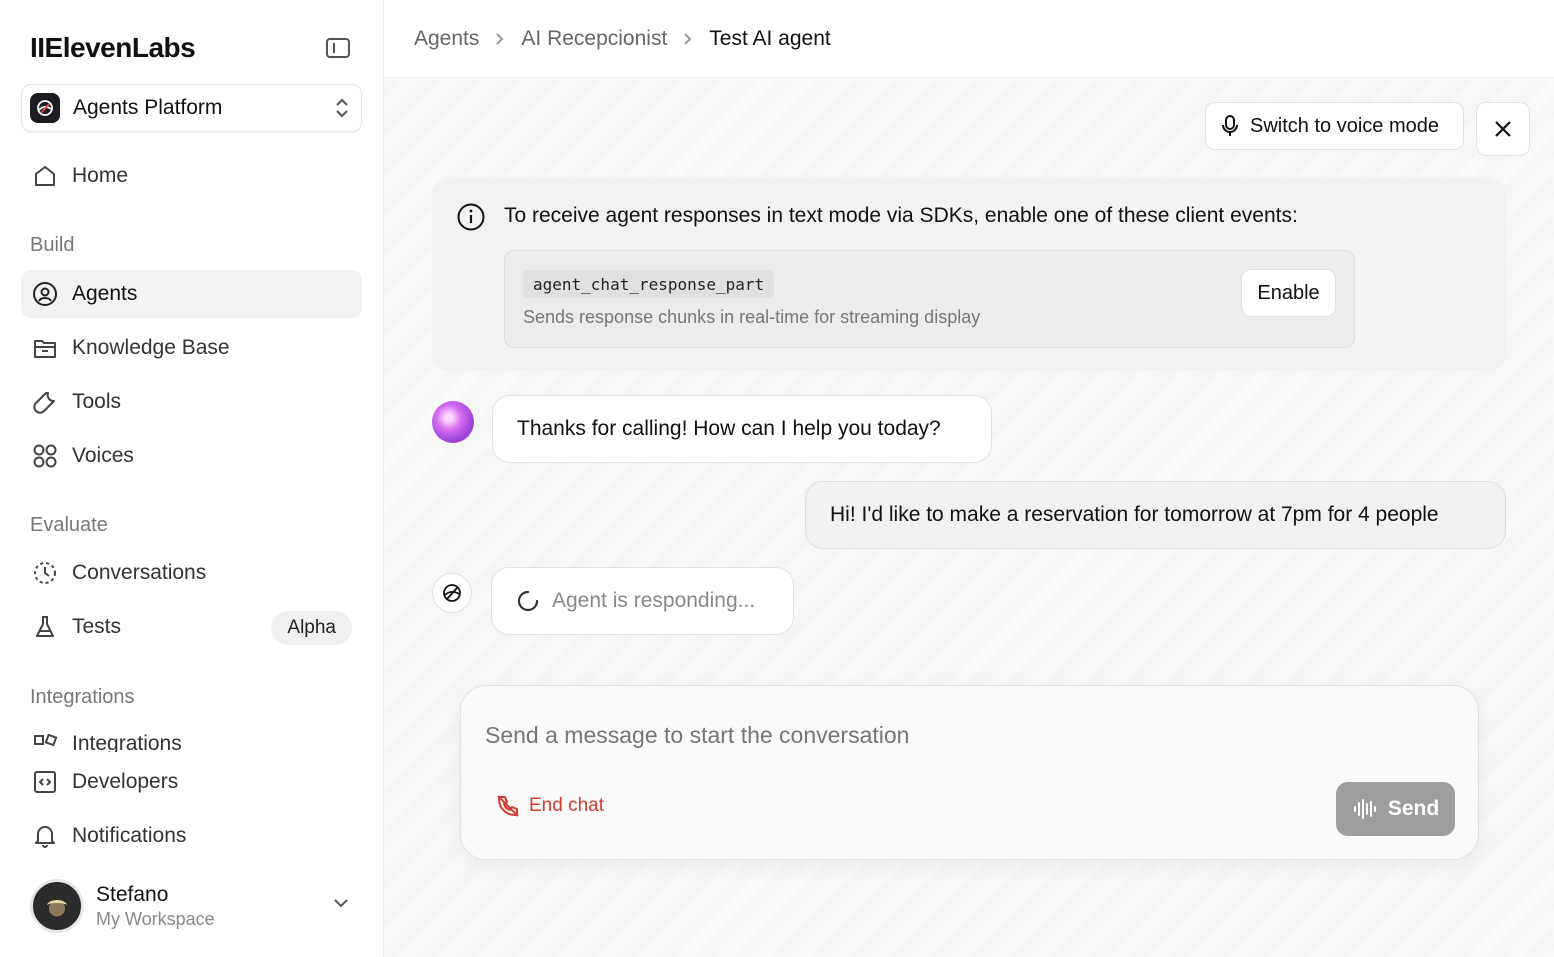 This screenshot has width=1554, height=957. I want to click on sidebar-item-label: Home, so click(100, 175).